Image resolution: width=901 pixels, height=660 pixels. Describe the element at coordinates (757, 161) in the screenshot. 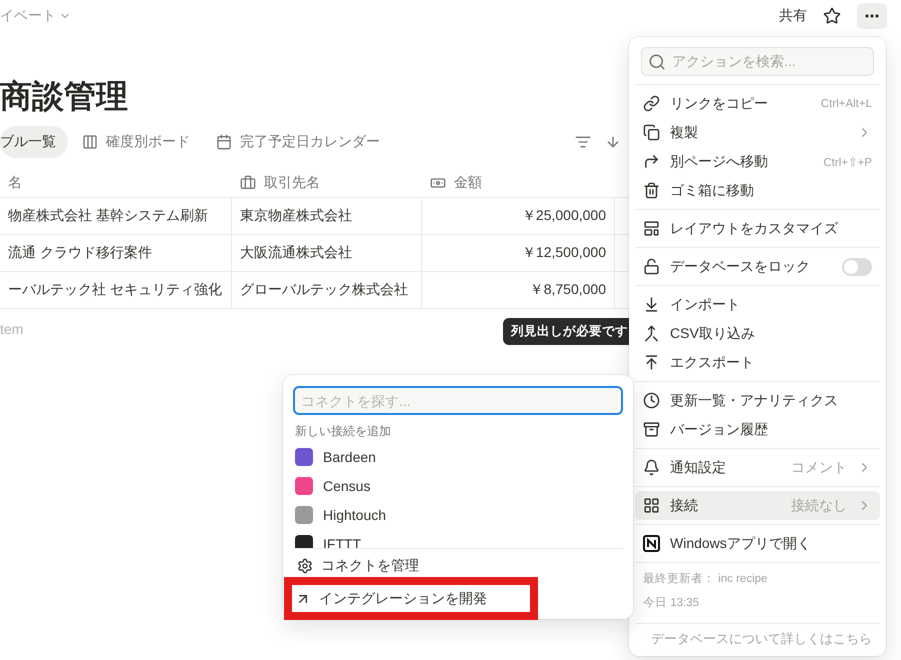

I see `menu-item: 別ページへ移動 Ctrl+⇧+P` at that location.